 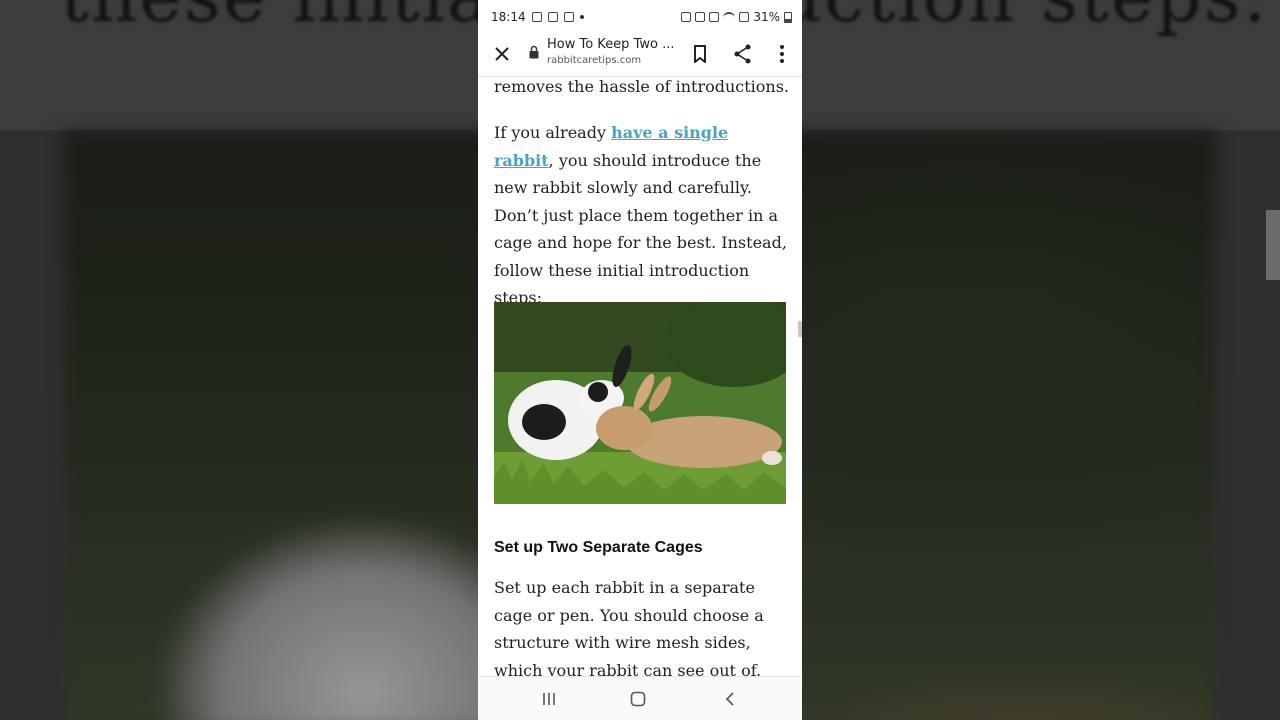 What do you see at coordinates (782, 54) in the screenshot?
I see `more-vert-icon` at bounding box center [782, 54].